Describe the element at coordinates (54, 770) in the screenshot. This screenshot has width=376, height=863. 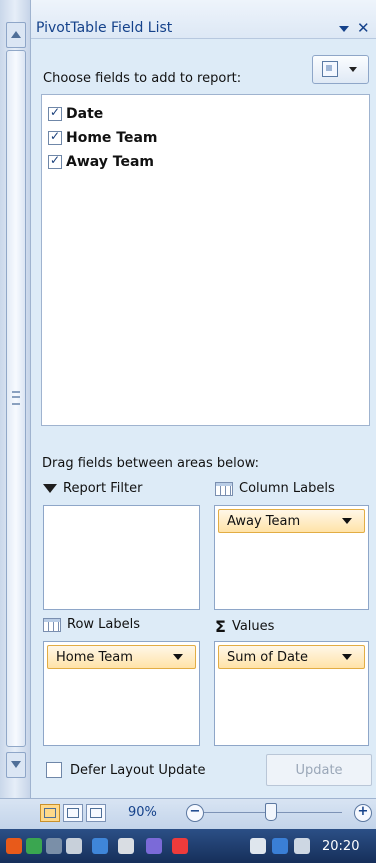
I see `defer-layout-checkbox` at that location.